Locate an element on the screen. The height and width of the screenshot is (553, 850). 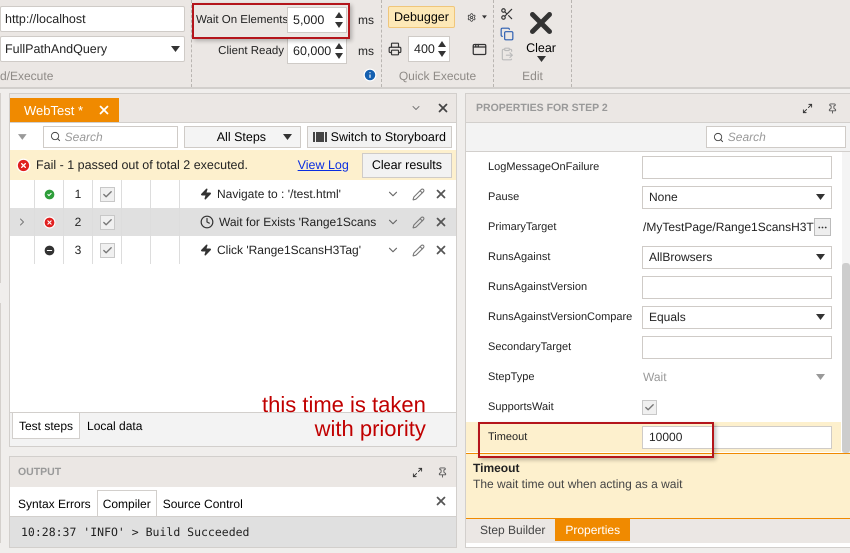
description-title: Timeout is located at coordinates (496, 468).